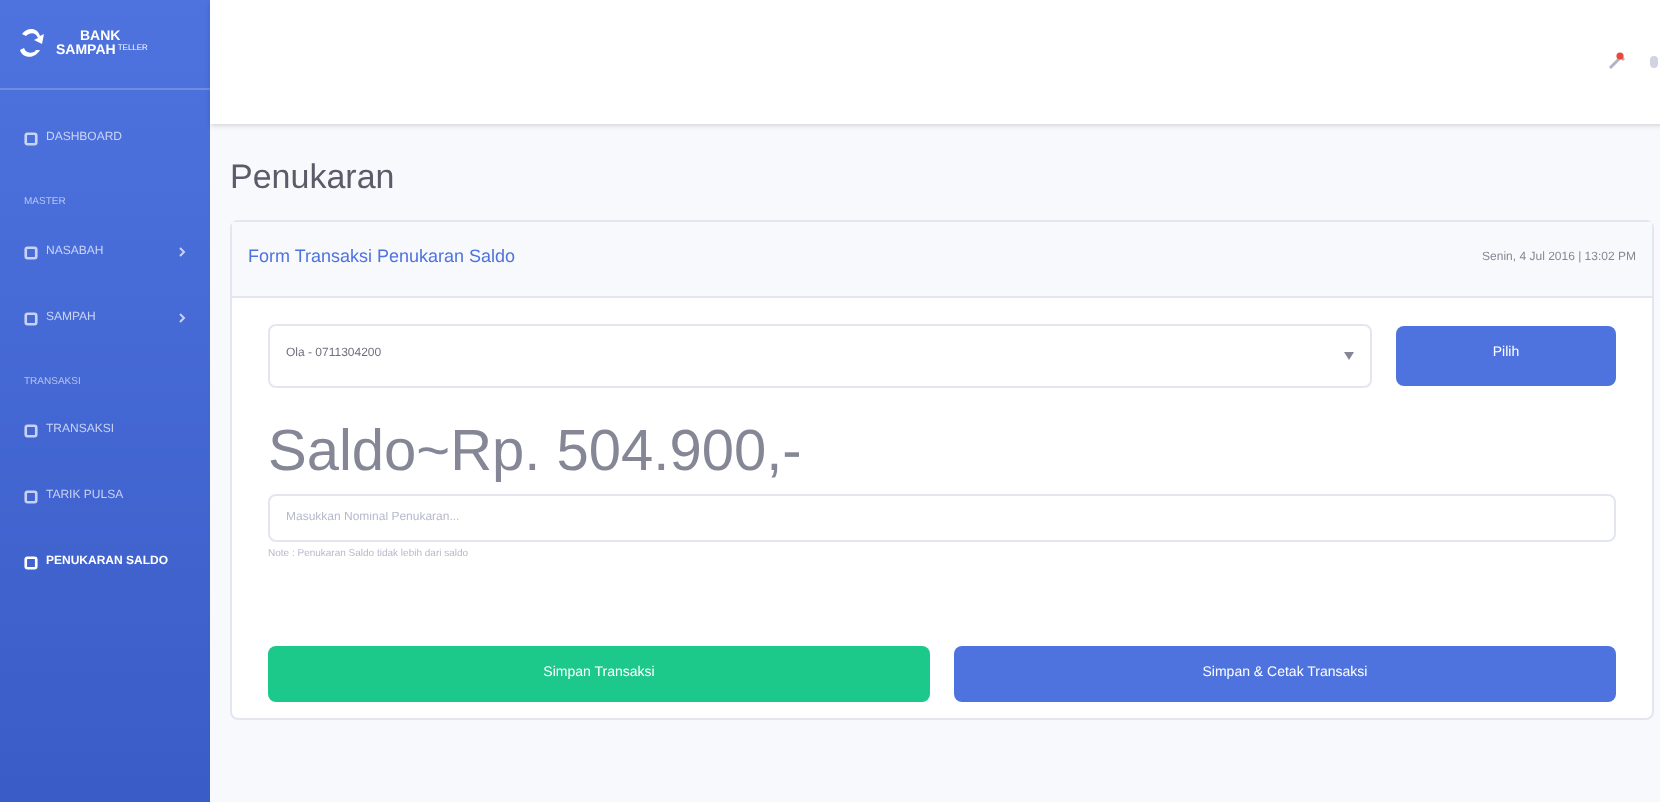  Describe the element at coordinates (32, 44) in the screenshot. I see `recycle-icon` at that location.